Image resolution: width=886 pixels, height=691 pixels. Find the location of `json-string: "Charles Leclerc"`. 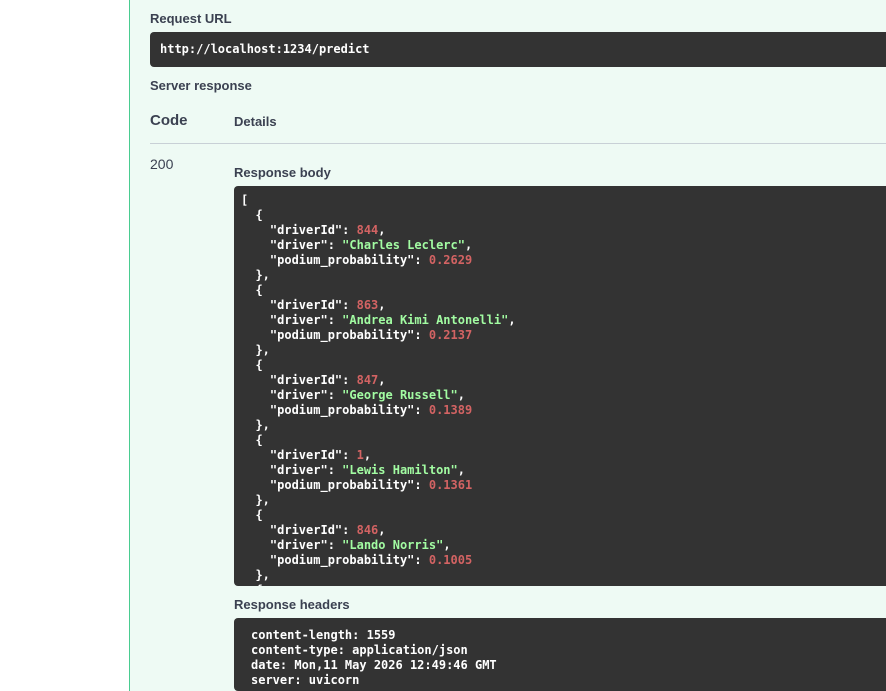

json-string: "Charles Leclerc" is located at coordinates (403, 245).